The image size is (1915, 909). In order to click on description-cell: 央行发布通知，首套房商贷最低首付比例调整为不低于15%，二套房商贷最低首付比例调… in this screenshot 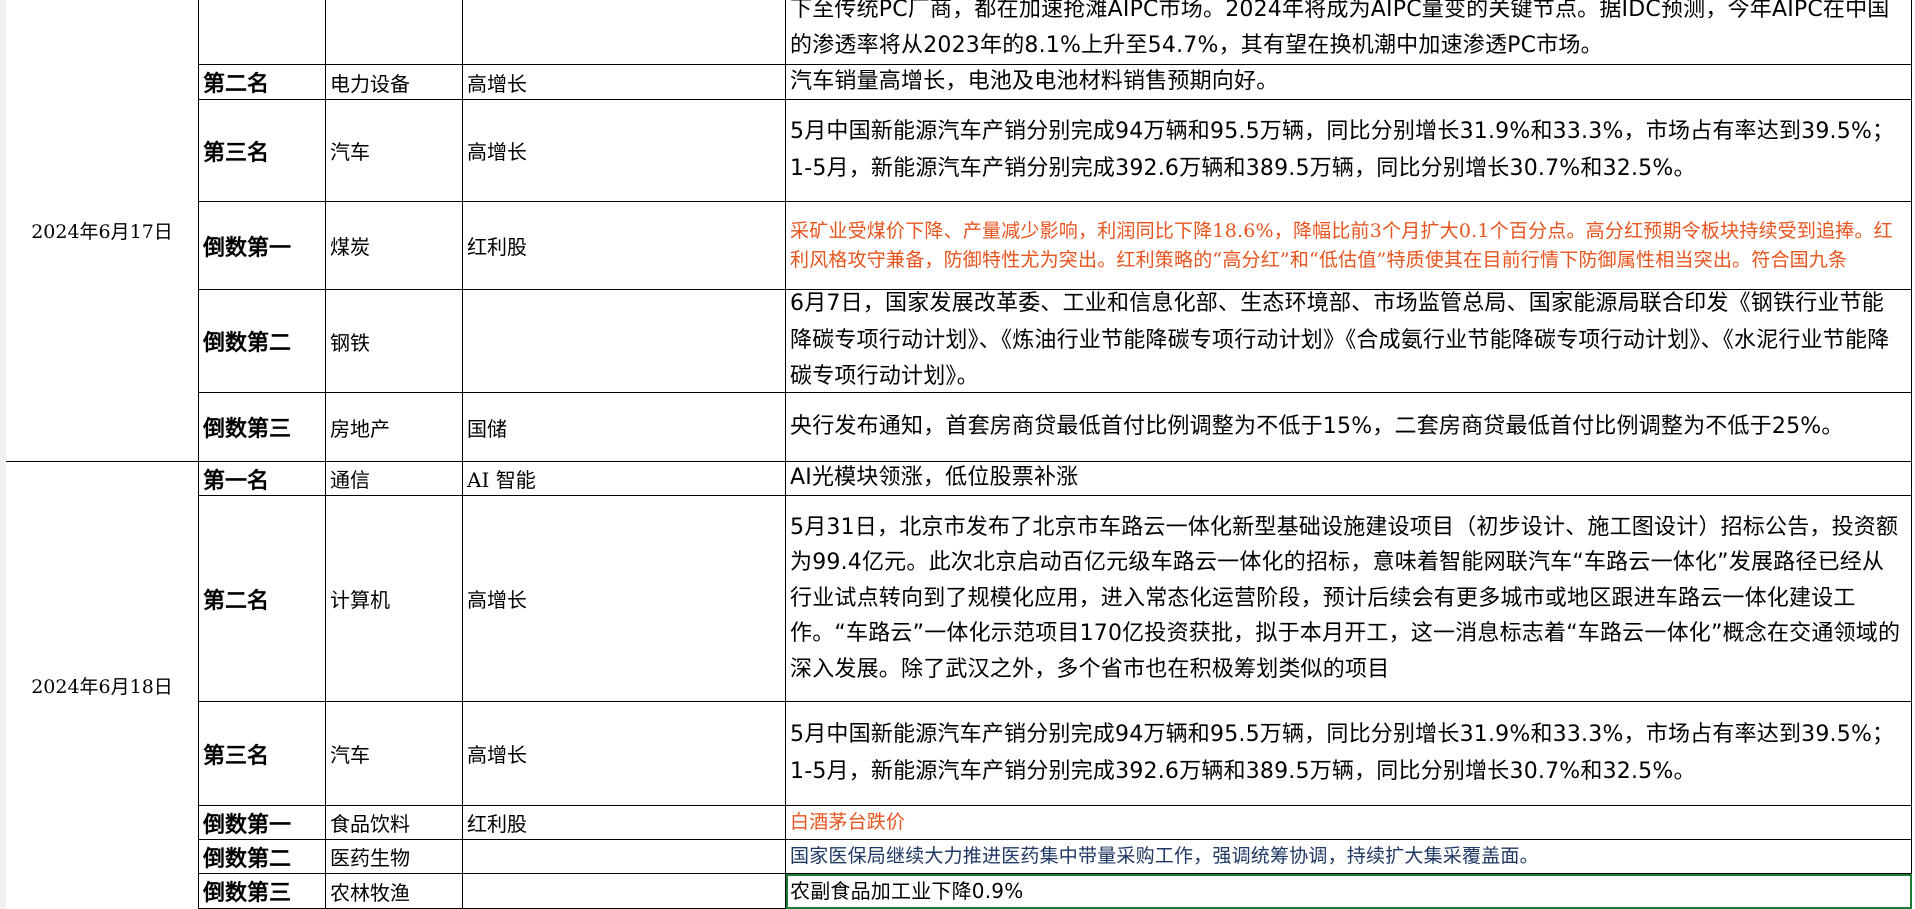, I will do `click(1349, 427)`.